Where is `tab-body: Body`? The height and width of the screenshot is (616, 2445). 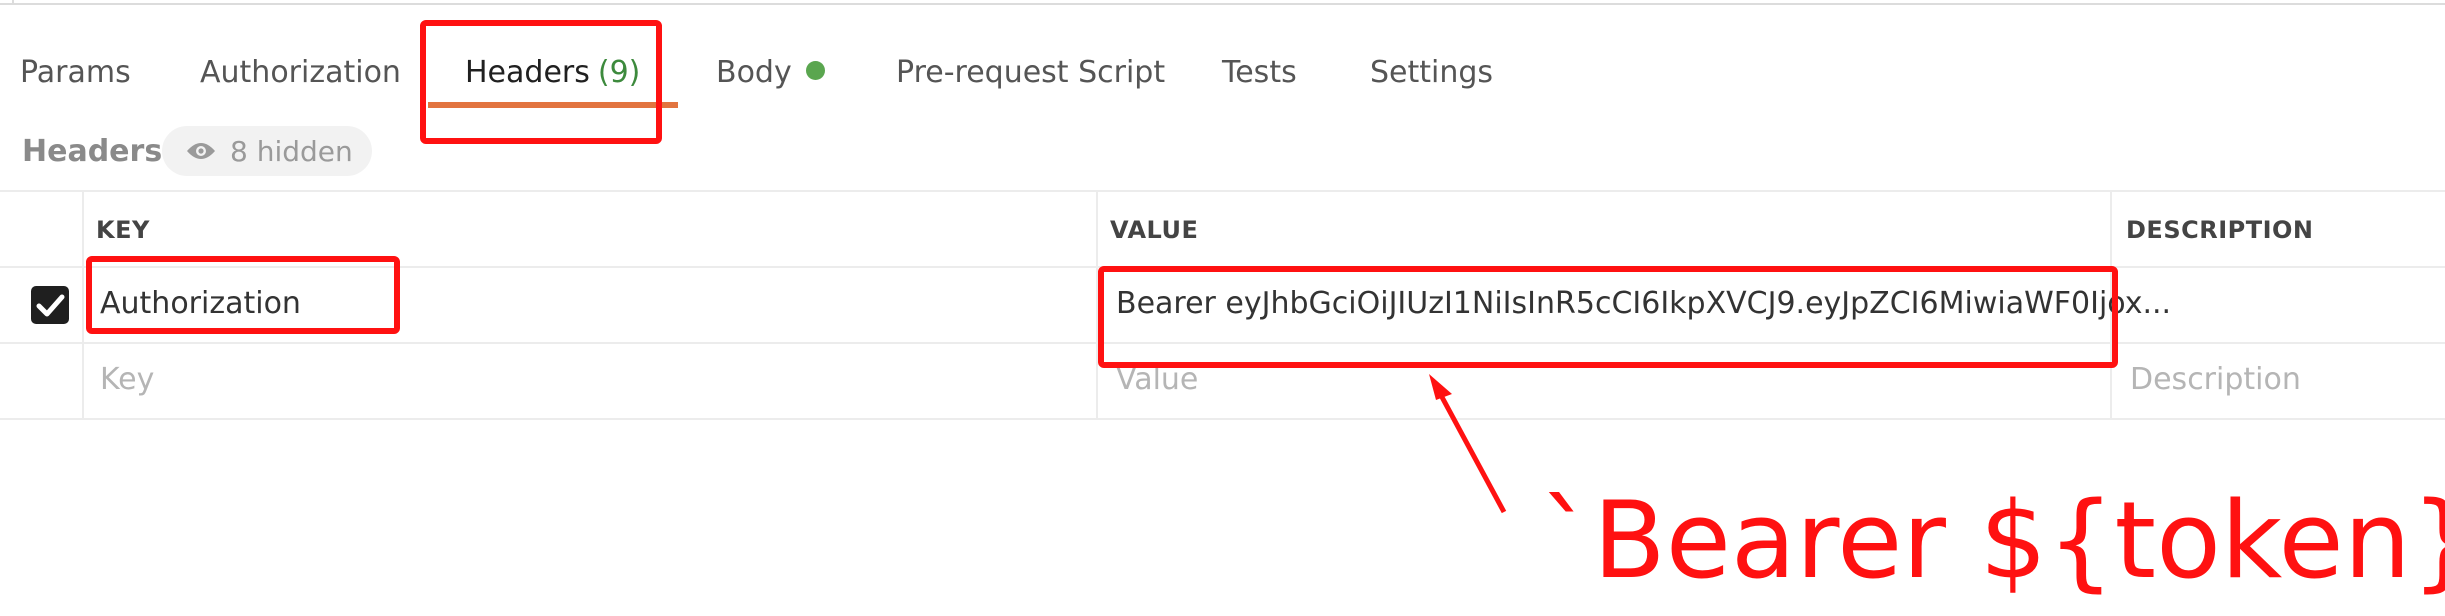 tab-body: Body is located at coordinates (770, 73).